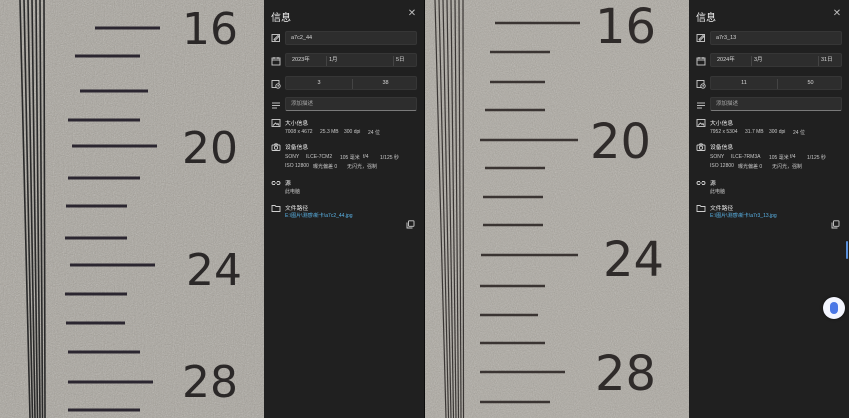 The width and height of the screenshot is (849, 418). What do you see at coordinates (776, 38) in the screenshot?
I see `filename-input: a7r3_13` at bounding box center [776, 38].